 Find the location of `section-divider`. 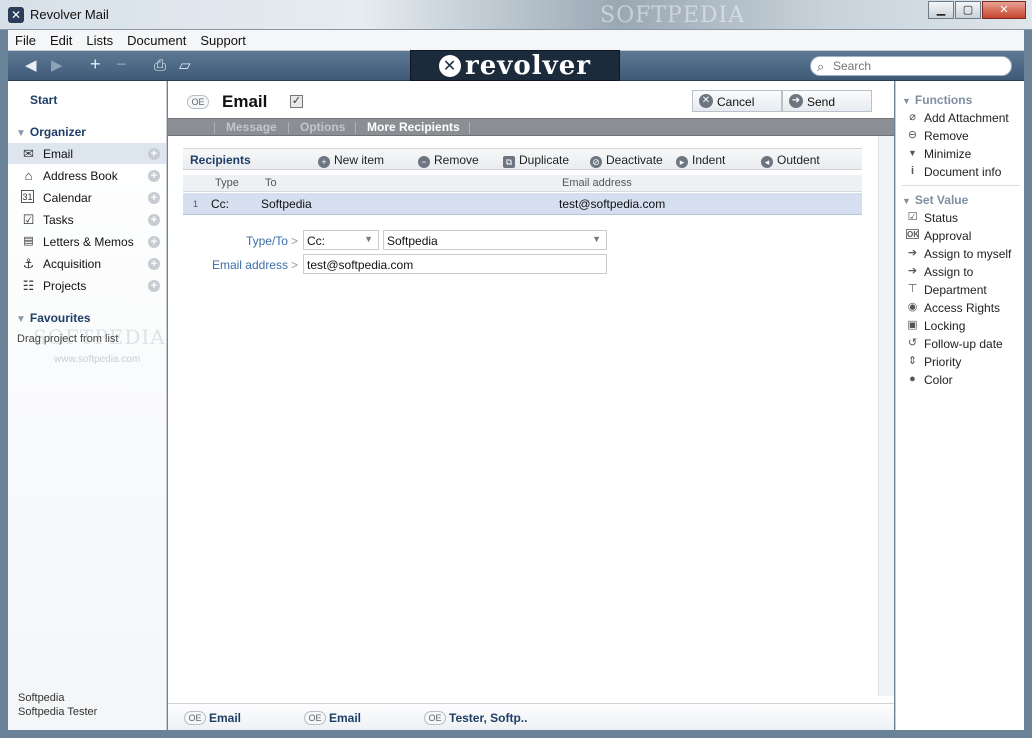

section-divider is located at coordinates (961, 185).